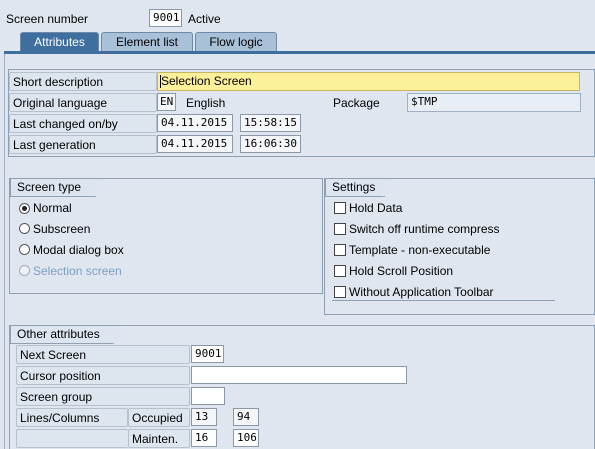 The width and height of the screenshot is (595, 449). I want to click on checkbox-hold-scroll-position, so click(340, 271).